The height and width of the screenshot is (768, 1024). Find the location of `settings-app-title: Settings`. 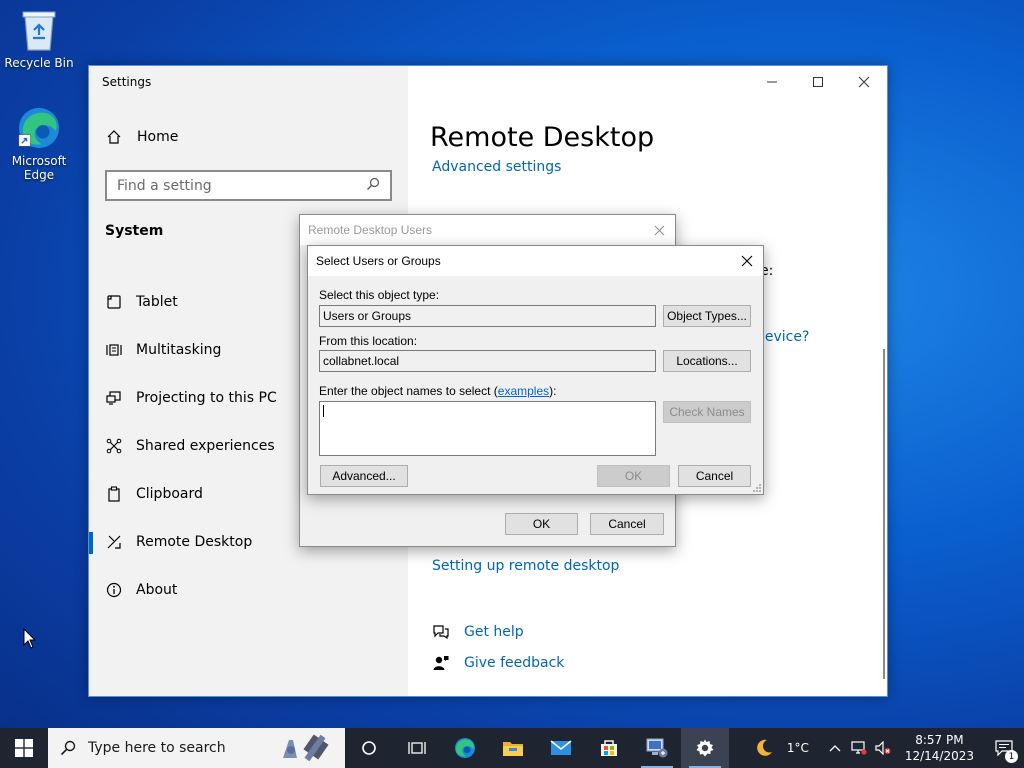

settings-app-title: Settings is located at coordinates (127, 82).